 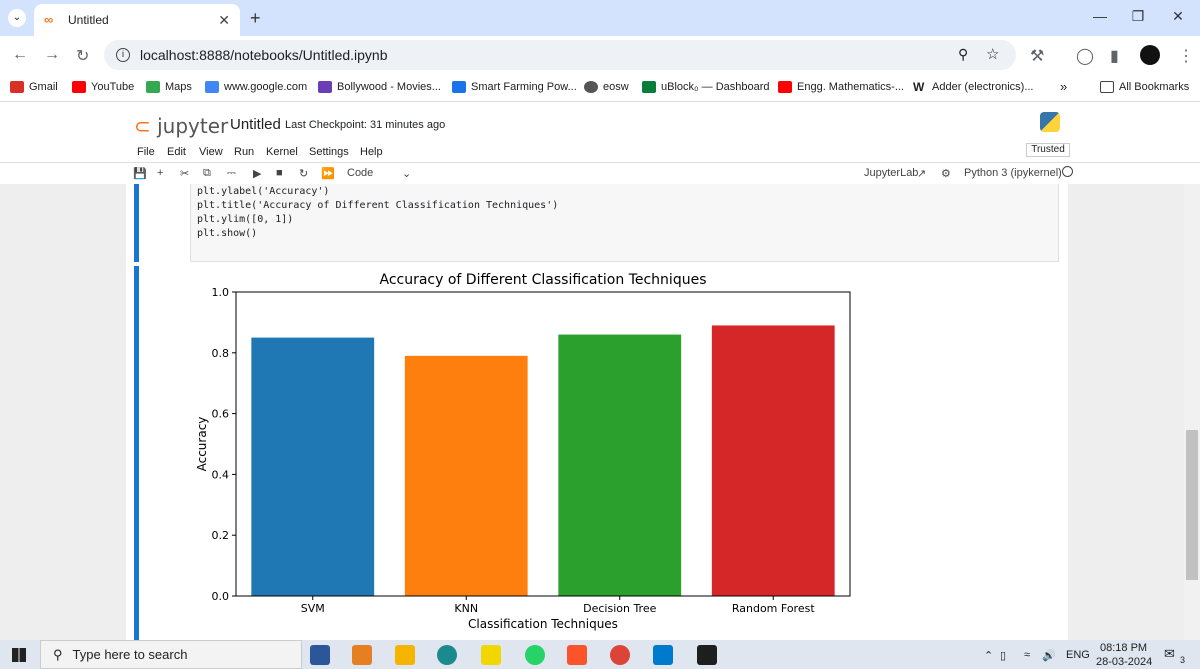 I want to click on bookmarks-overflow-icon: », so click(x=1063, y=86).